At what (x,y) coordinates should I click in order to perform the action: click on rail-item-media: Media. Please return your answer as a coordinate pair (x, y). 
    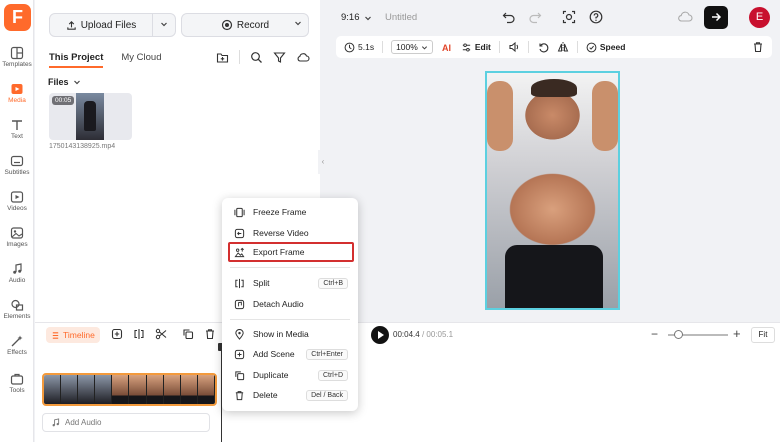
    Looking at the image, I should click on (17, 97).